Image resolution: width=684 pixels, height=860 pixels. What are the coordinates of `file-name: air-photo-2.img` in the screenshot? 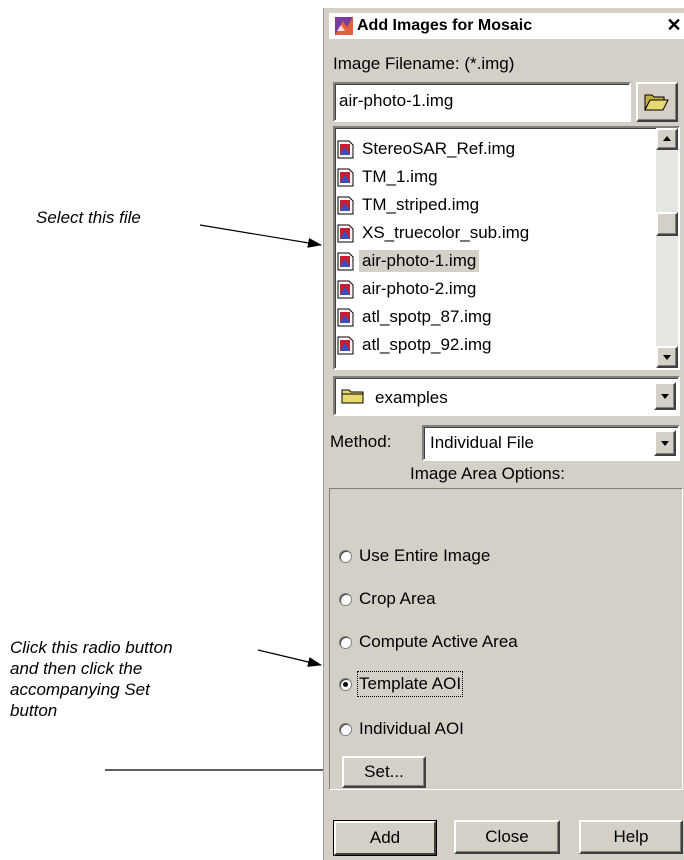 It's located at (419, 288).